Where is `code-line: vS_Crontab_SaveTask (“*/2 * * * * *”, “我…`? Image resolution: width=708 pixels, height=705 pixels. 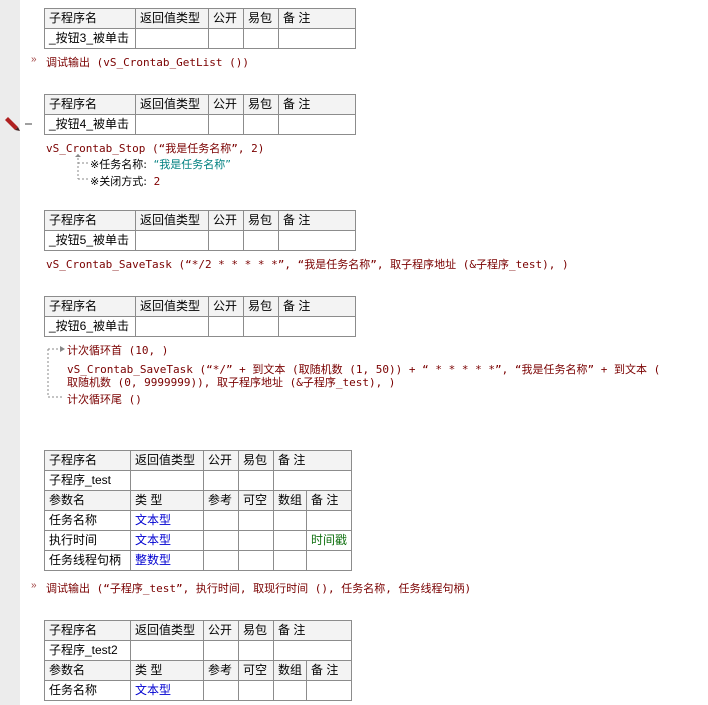 code-line: vS_Crontab_SaveTask (“*/2 * * * * *”, “我… is located at coordinates (307, 264).